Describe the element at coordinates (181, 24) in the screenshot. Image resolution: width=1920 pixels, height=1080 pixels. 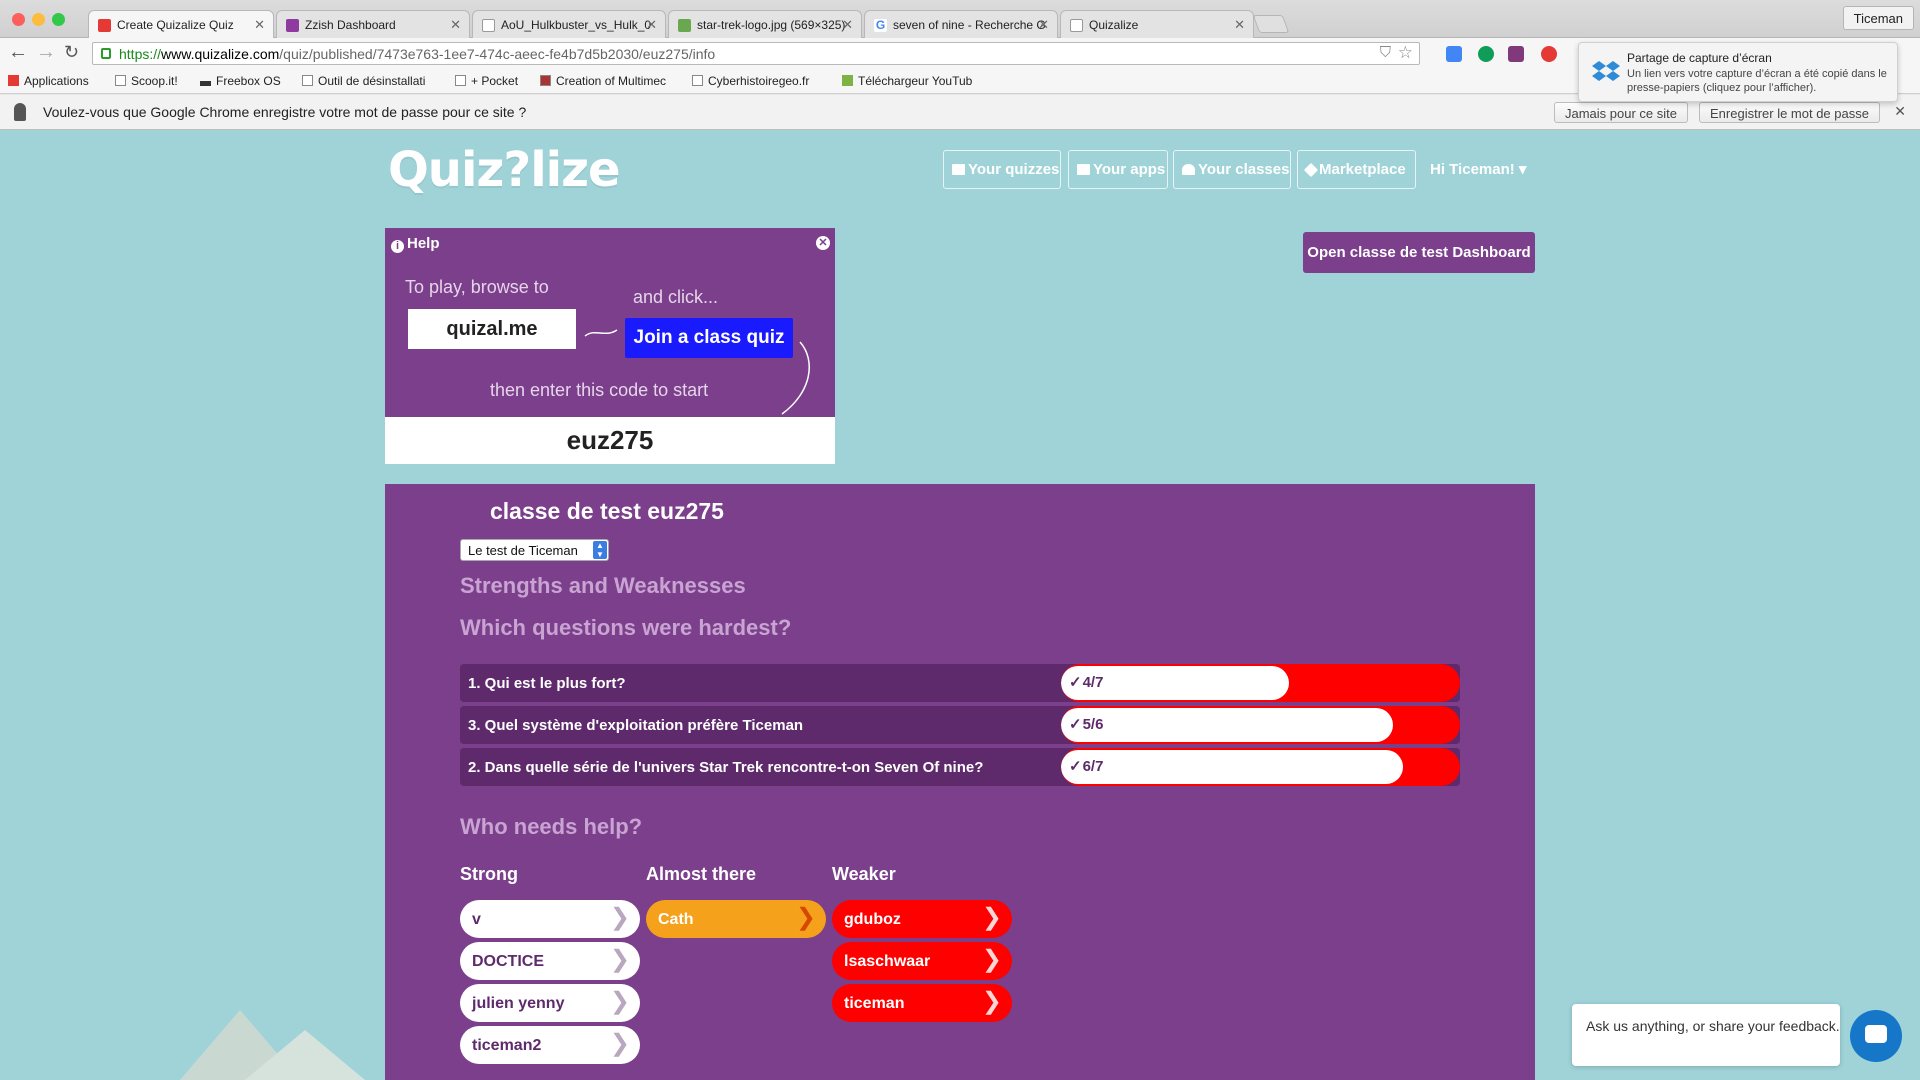
I see `tab-create-quizalize: Create Quizalize Quiz ✕` at that location.